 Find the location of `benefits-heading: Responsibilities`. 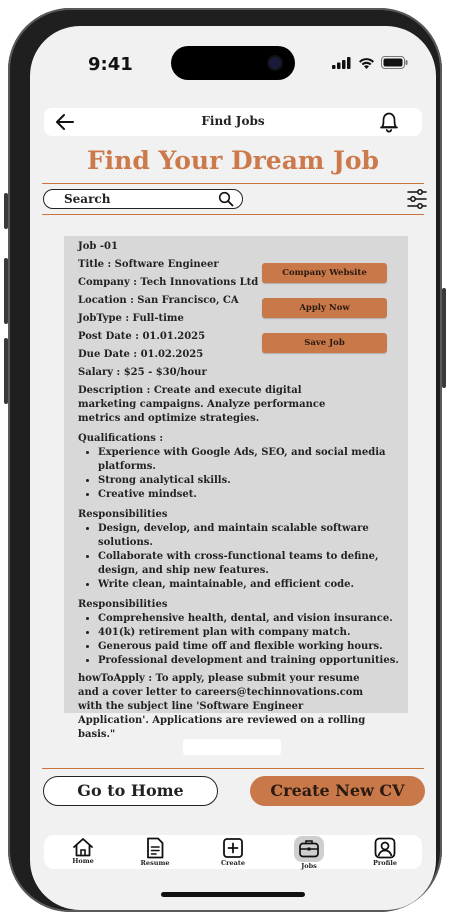

benefits-heading: Responsibilities is located at coordinates (123, 604).